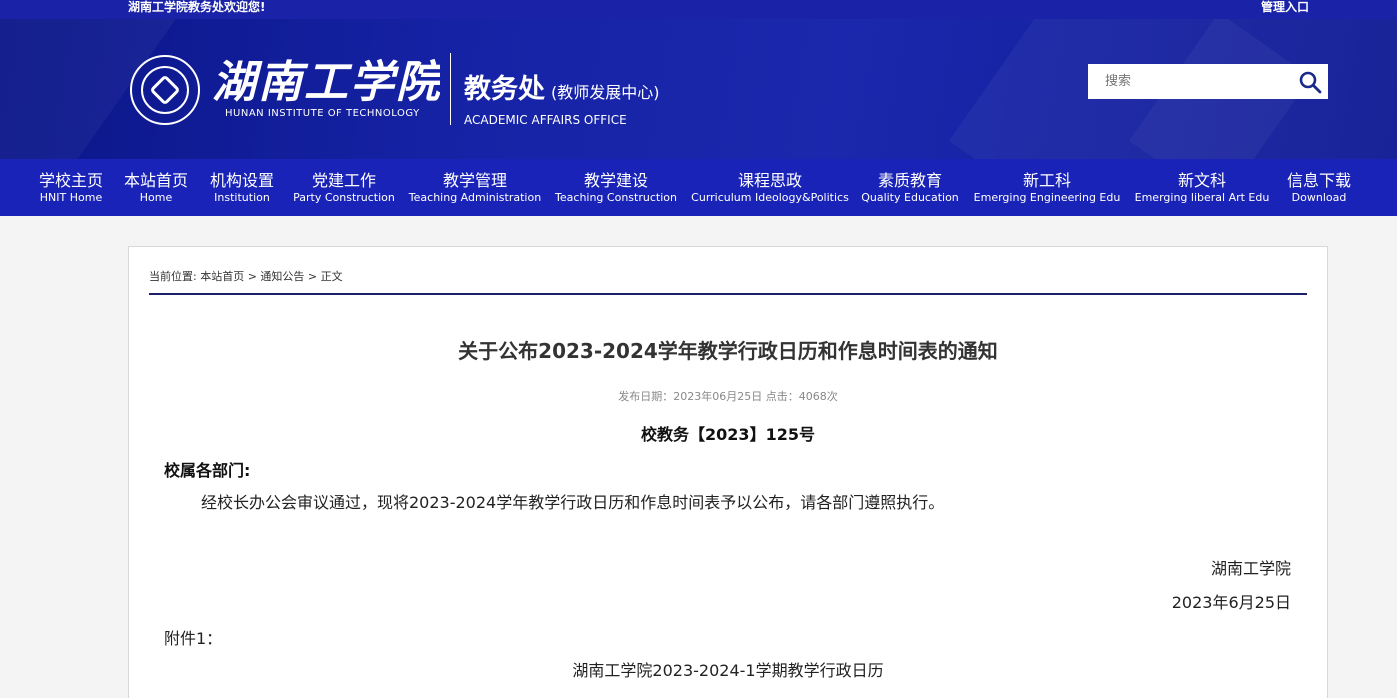 This screenshot has height=698, width=1397. I want to click on nav-item-emerging-liberal-art: 新文科 Emerging liberal Art Edu, so click(1202, 187).